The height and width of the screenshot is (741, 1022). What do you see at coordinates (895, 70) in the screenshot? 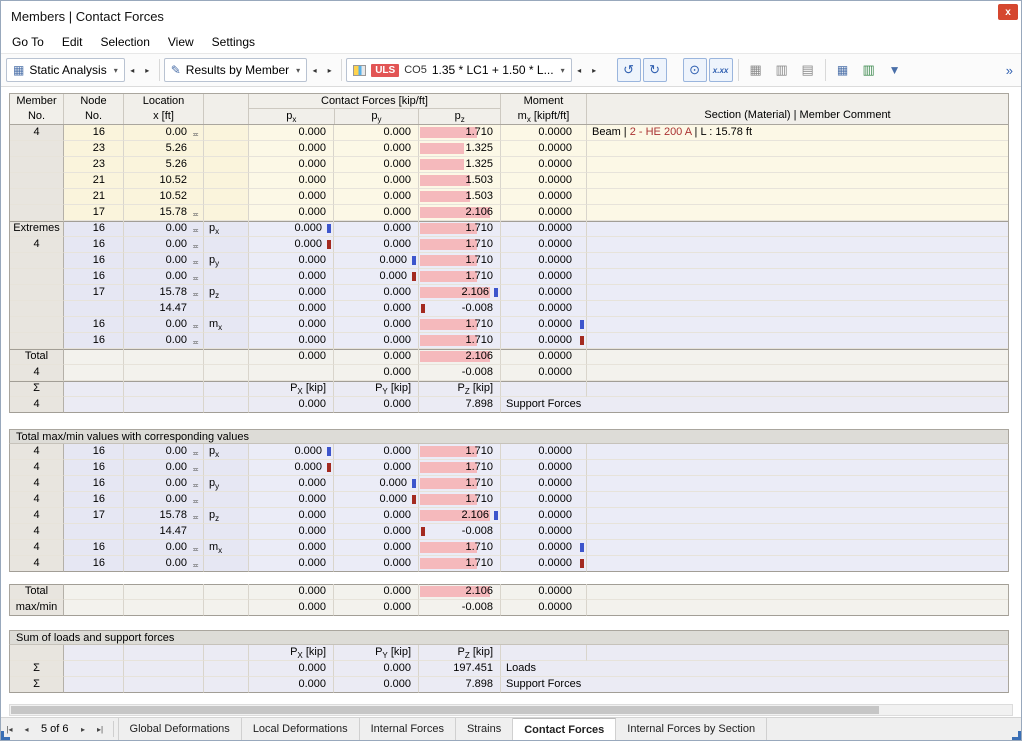
I see `filter-button: ▼` at bounding box center [895, 70].